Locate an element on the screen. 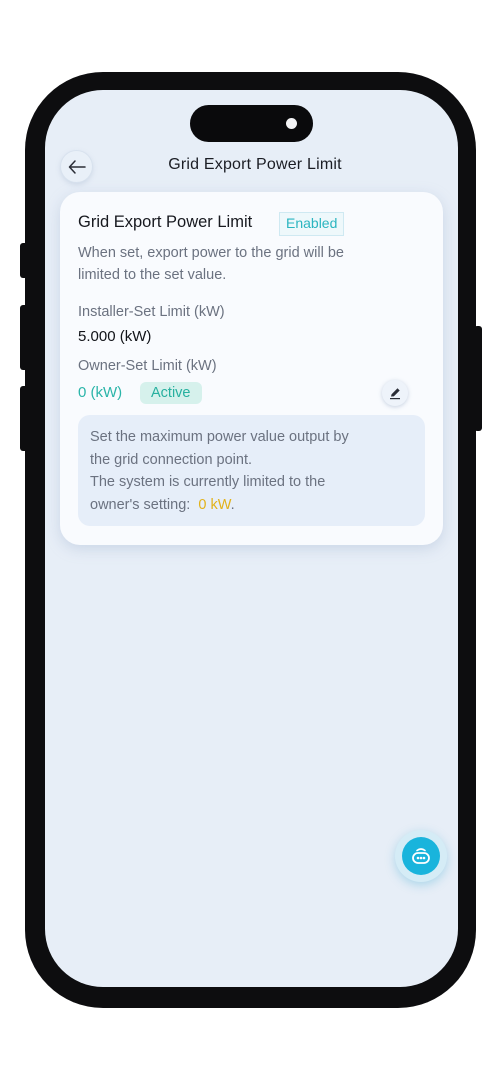 The width and height of the screenshot is (501, 1080). owner-limit-label: Owner-Set Limit (kW) is located at coordinates (147, 366).